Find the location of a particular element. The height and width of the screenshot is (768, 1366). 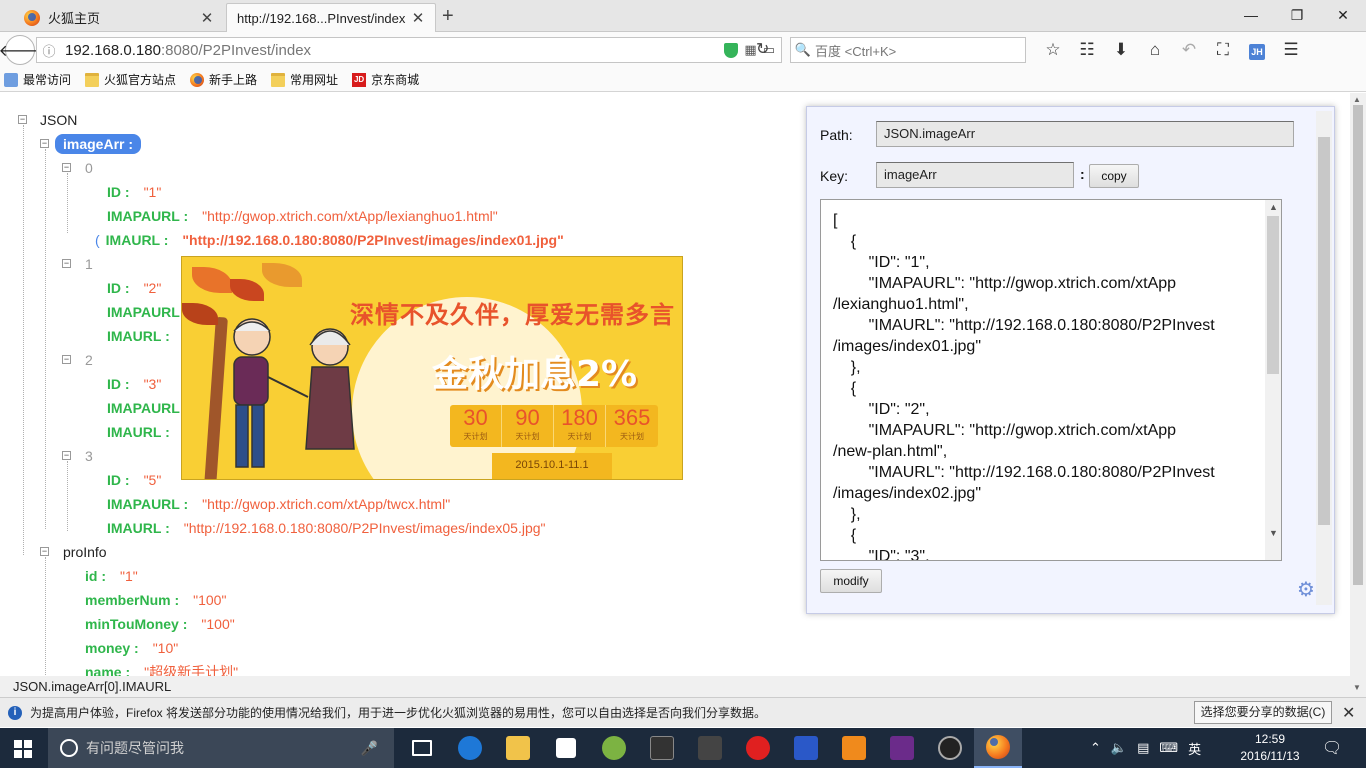

url-bar: ⓘ 192.168.0.180:8080/P2PInvest/index ▦ ▭ is located at coordinates (409, 50).